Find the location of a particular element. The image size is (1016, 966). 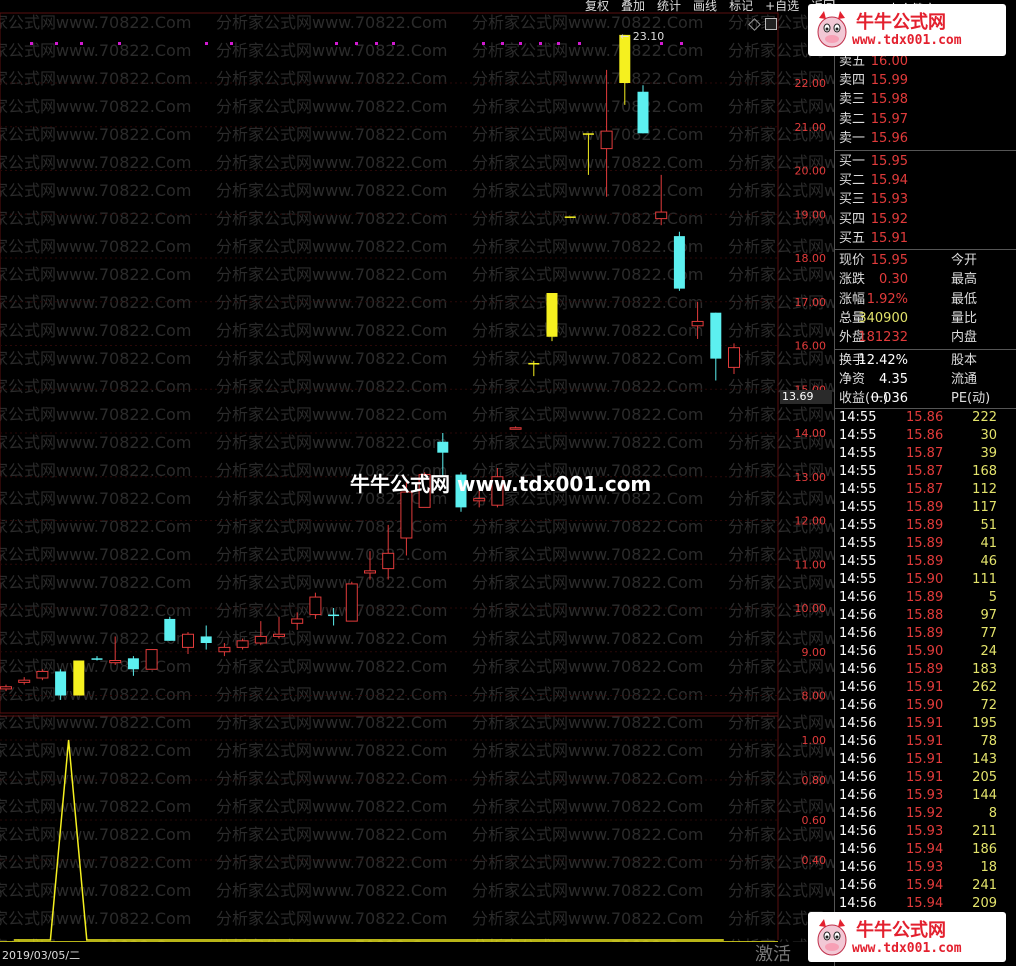

tick-row: 14:56 15.93 18 is located at coordinates (925, 868).